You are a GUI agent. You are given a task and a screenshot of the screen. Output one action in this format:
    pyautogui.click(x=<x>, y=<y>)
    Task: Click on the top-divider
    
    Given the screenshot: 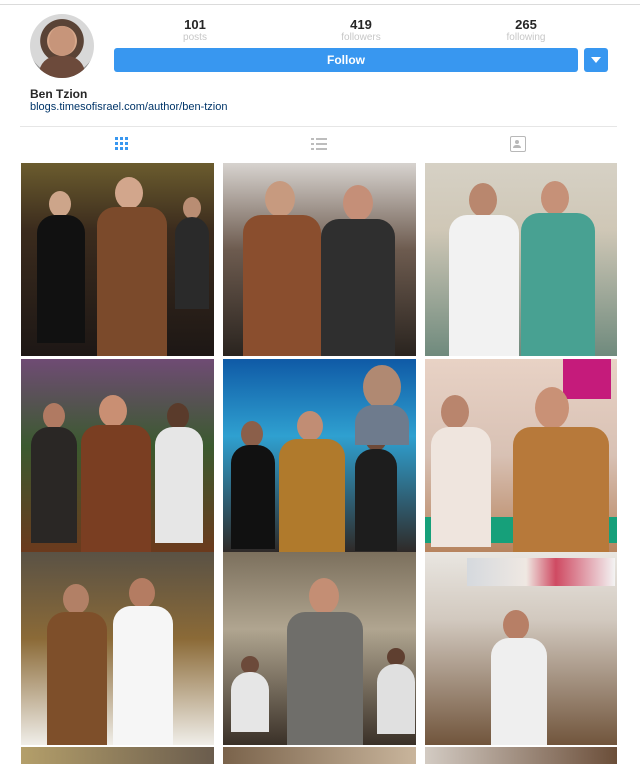 What is the action you would take?
    pyautogui.click(x=320, y=4)
    